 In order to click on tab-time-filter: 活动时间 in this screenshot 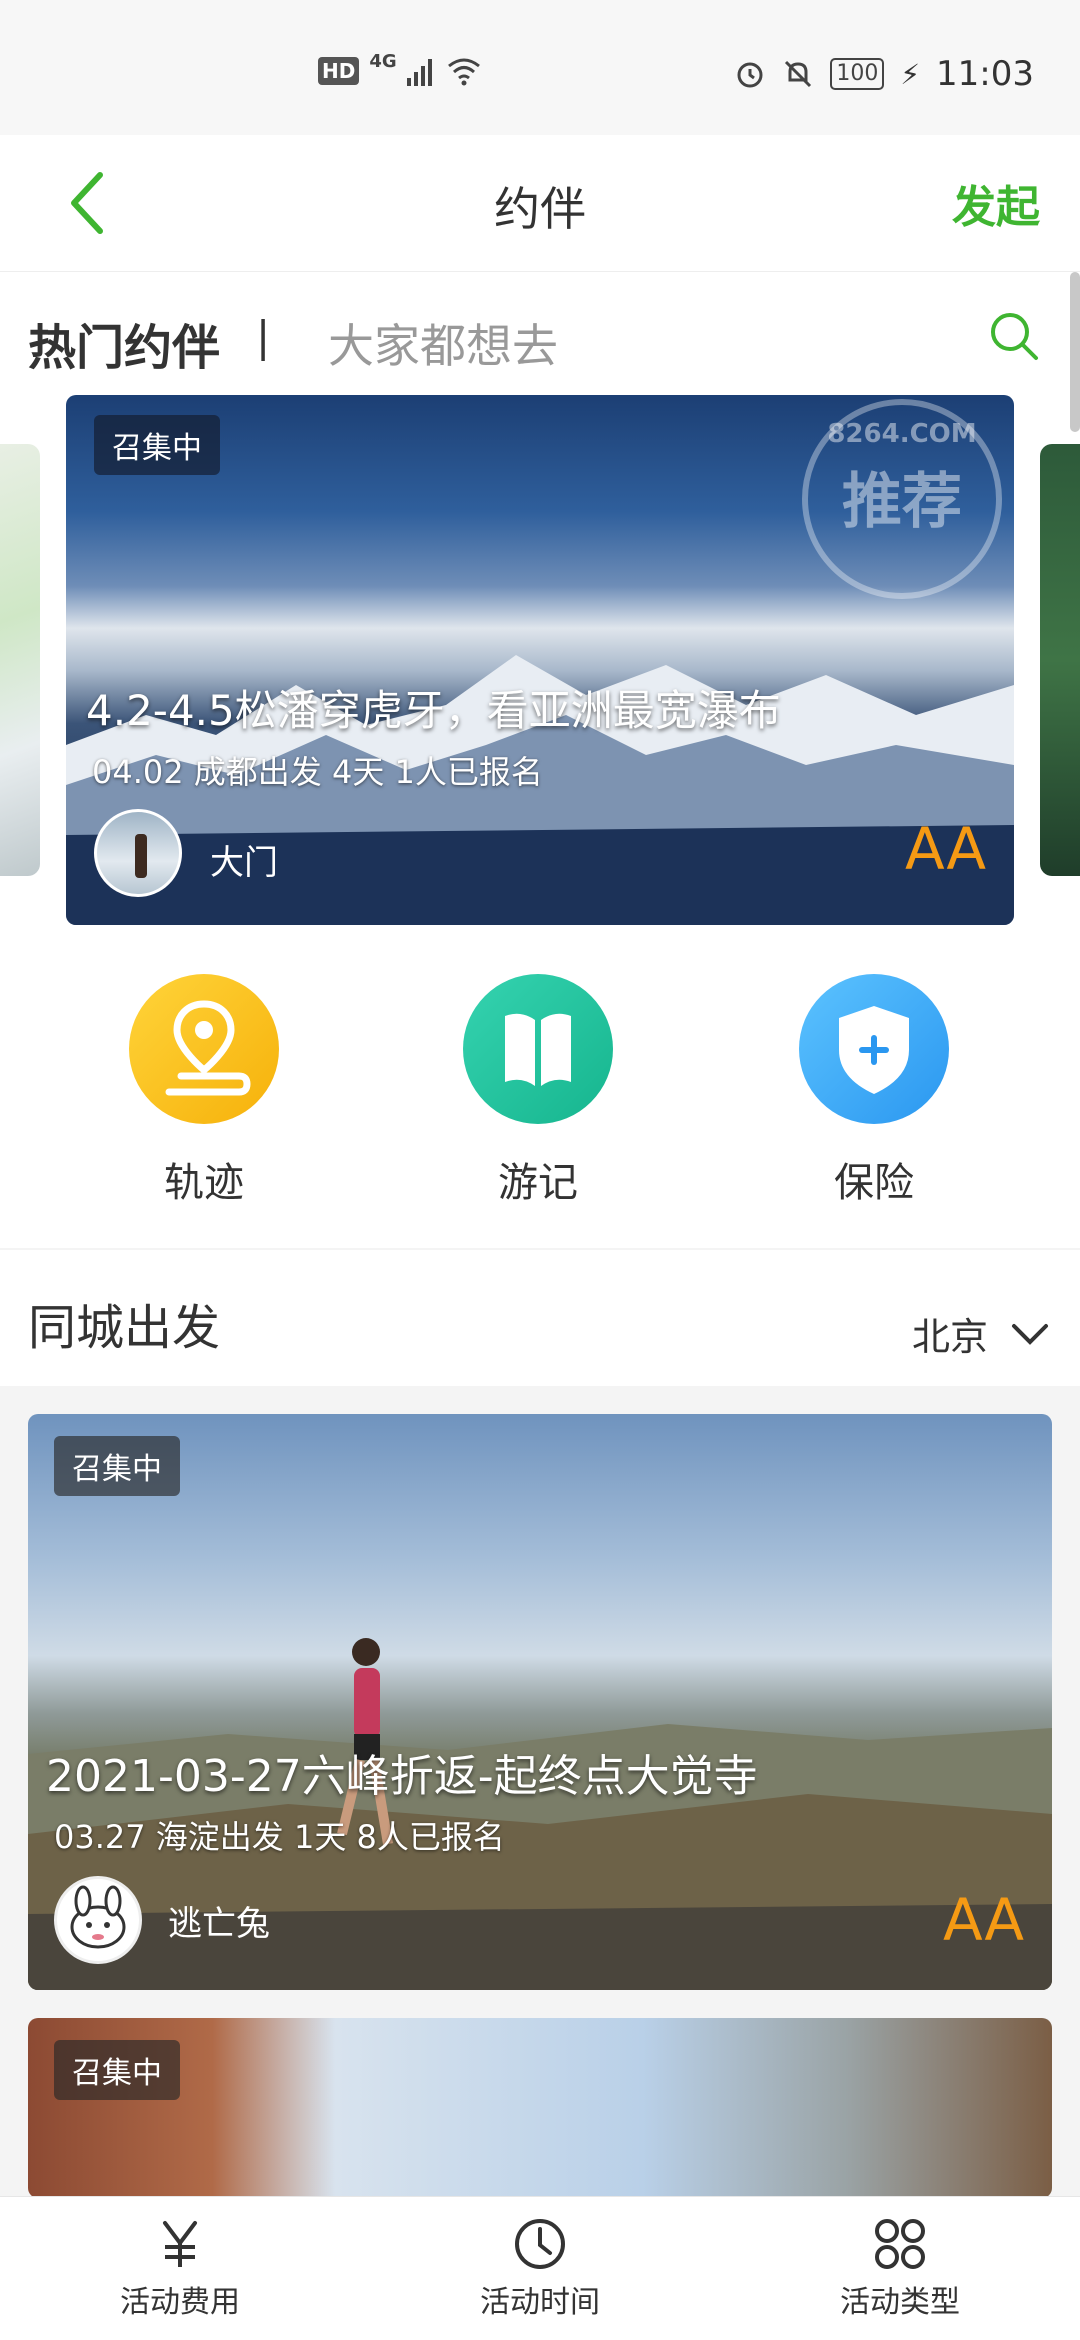, I will do `click(540, 2268)`.